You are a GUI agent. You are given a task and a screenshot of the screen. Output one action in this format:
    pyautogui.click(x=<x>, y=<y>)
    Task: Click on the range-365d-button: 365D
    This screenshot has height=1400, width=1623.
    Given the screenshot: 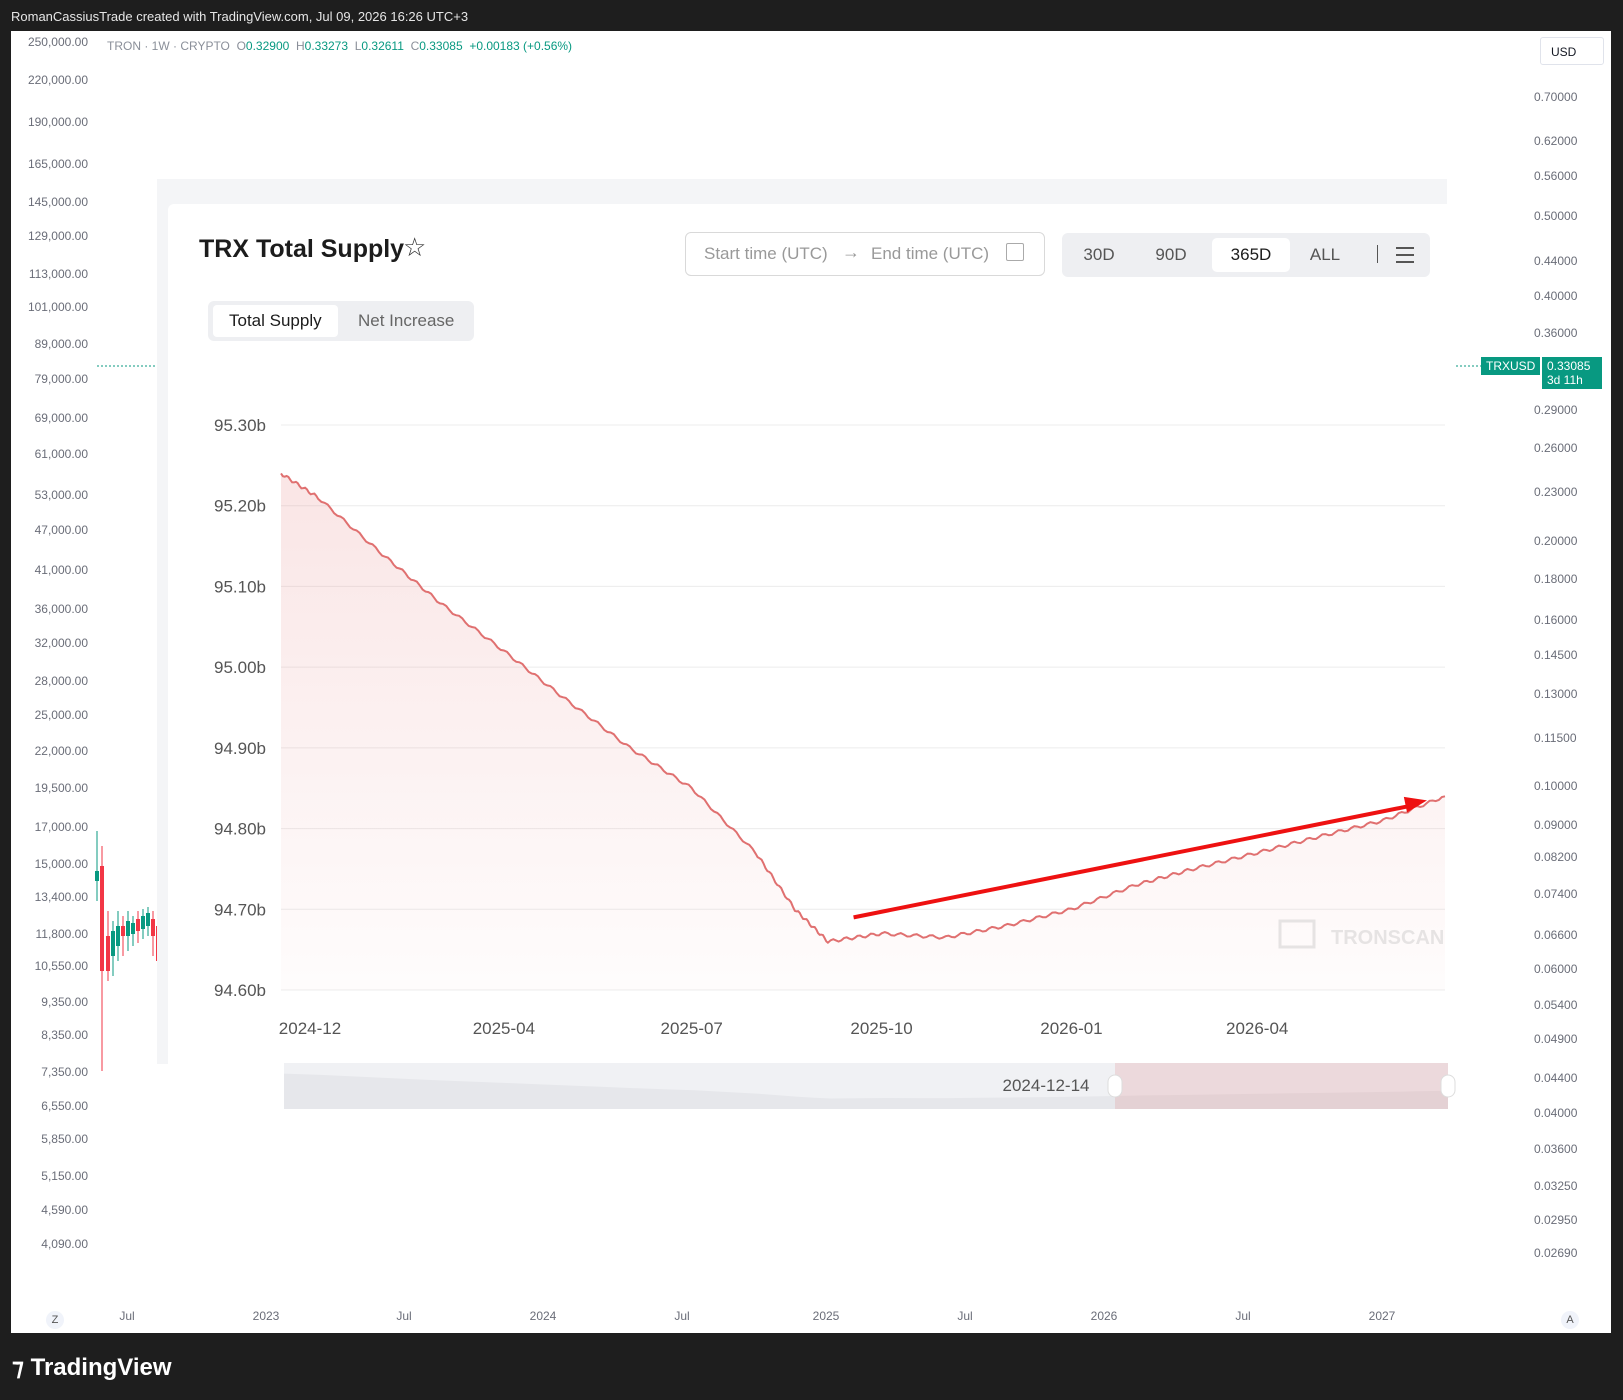 What is the action you would take?
    pyautogui.click(x=1251, y=255)
    